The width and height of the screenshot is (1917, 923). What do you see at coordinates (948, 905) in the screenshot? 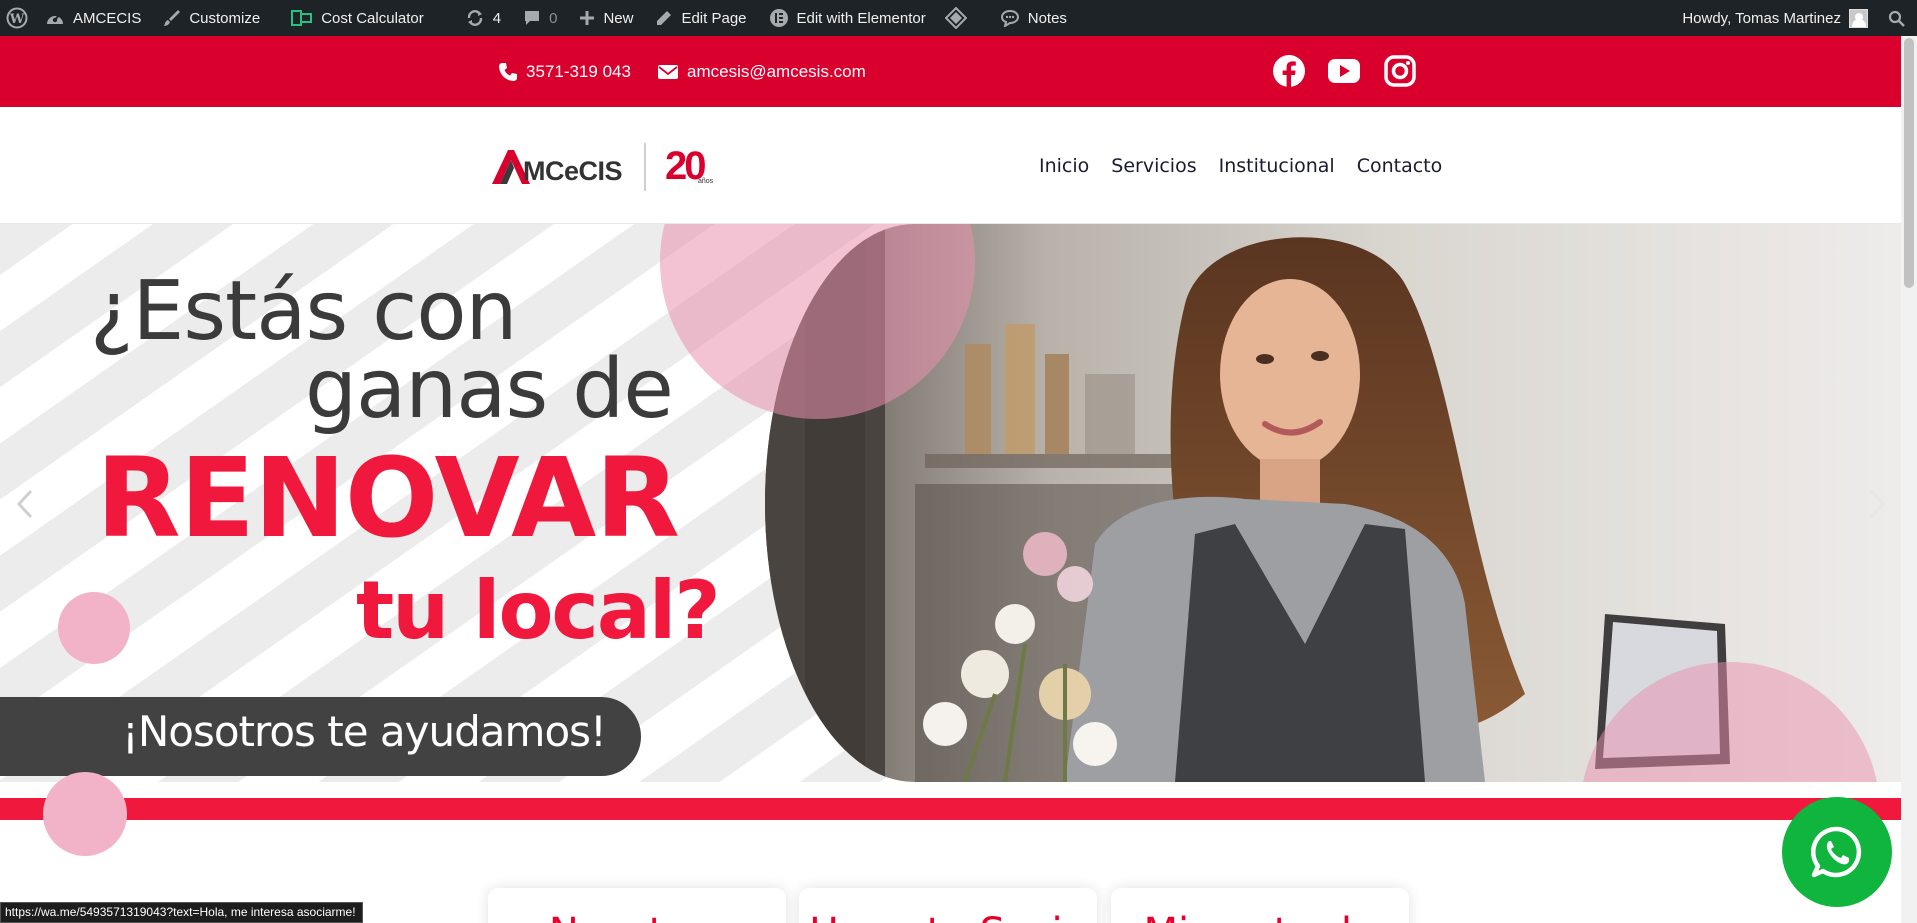
I see `card-hacerte-socio: Hacerte Socio` at bounding box center [948, 905].